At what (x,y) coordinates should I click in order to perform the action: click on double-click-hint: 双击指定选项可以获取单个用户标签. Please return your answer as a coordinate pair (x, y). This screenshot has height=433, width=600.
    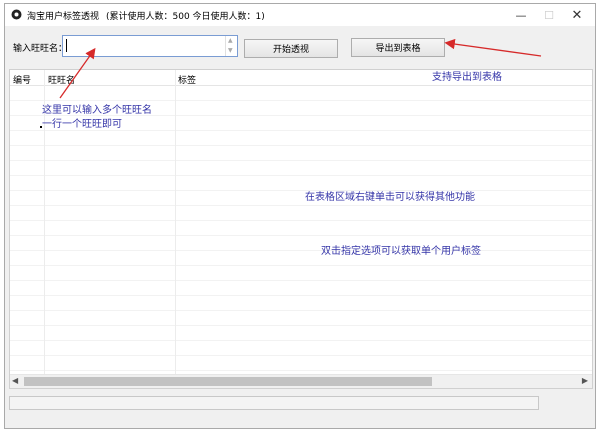
    Looking at the image, I should click on (401, 251).